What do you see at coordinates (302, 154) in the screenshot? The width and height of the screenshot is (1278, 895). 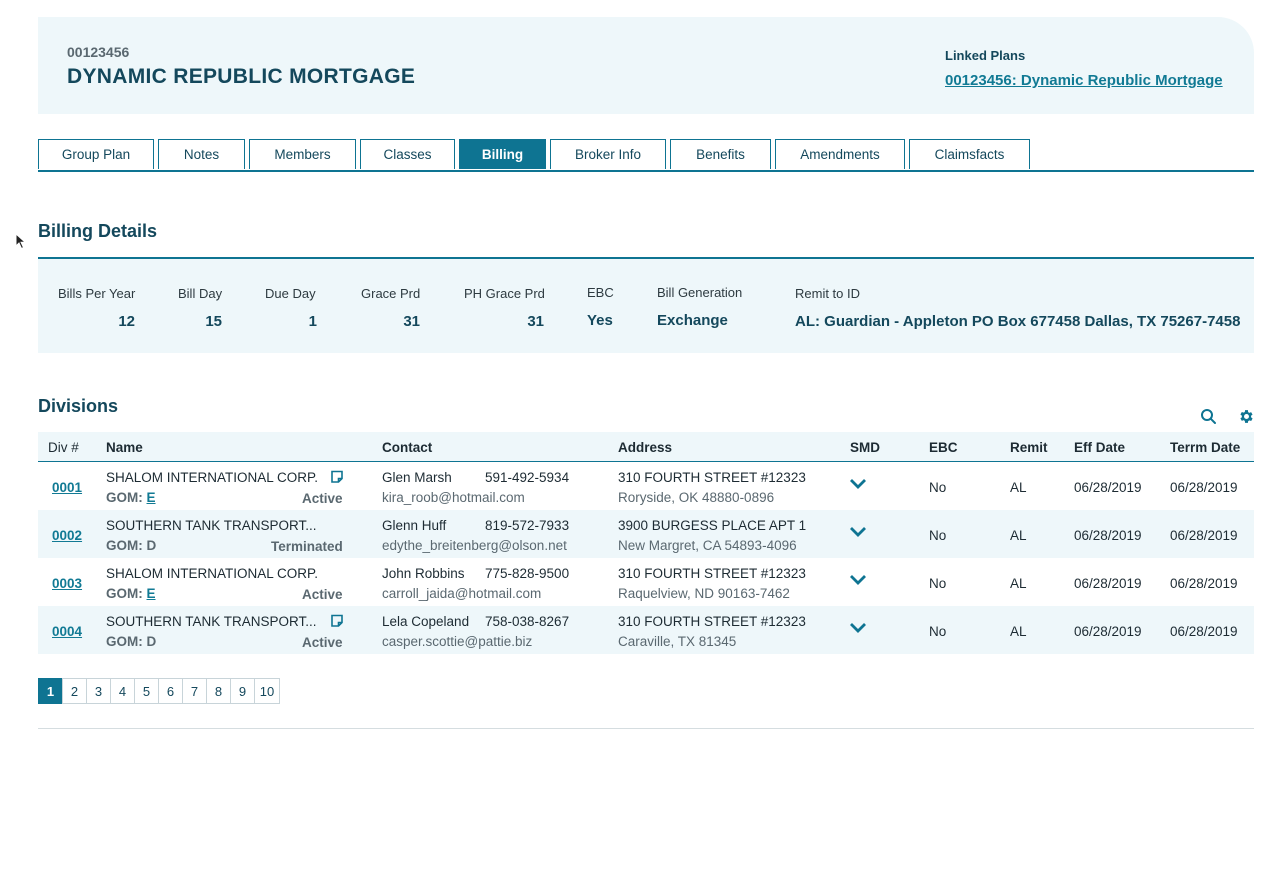 I see `tab-members: Members` at bounding box center [302, 154].